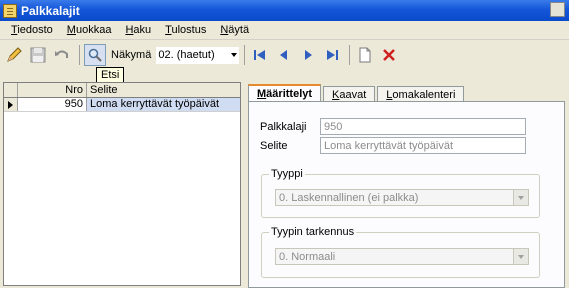 This screenshot has height=288, width=569. Describe the element at coordinates (260, 55) in the screenshot. I see `first-record-icon` at that location.